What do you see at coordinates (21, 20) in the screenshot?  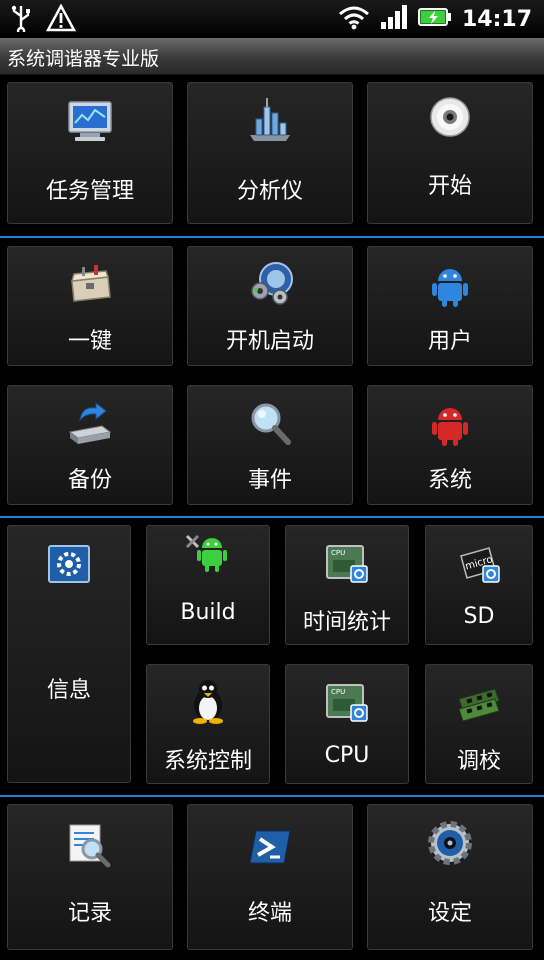 I see `usb-icon` at bounding box center [21, 20].